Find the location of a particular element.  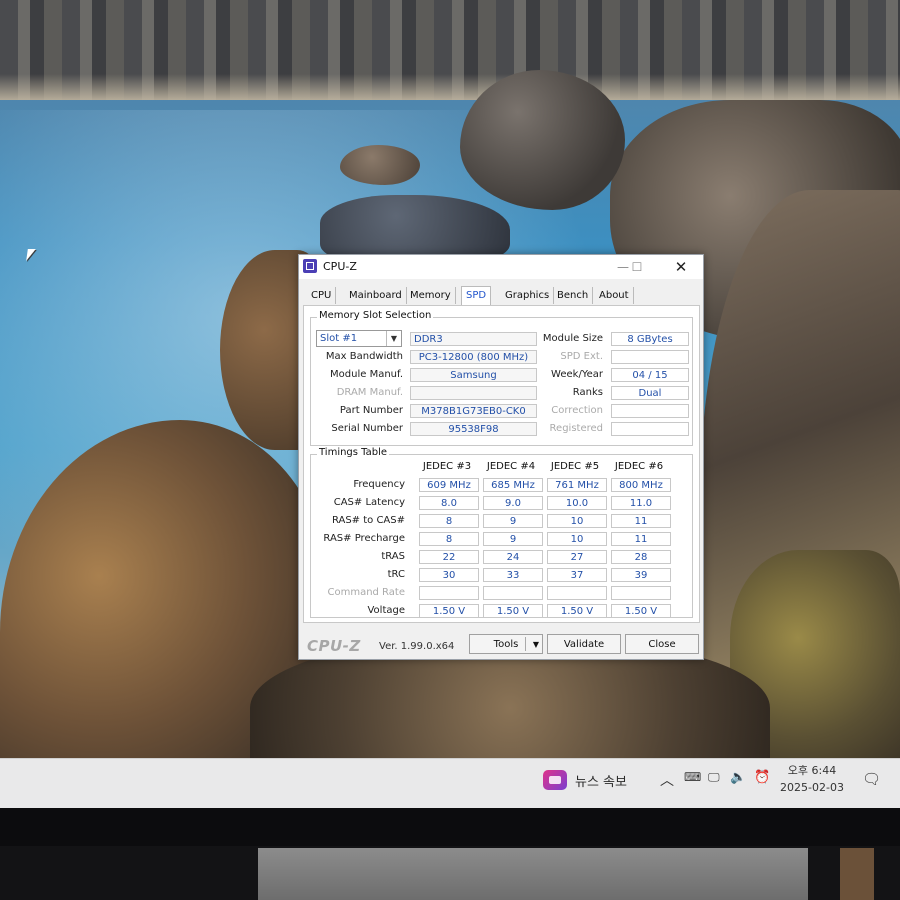

timings-cell: 27 is located at coordinates (577, 557).